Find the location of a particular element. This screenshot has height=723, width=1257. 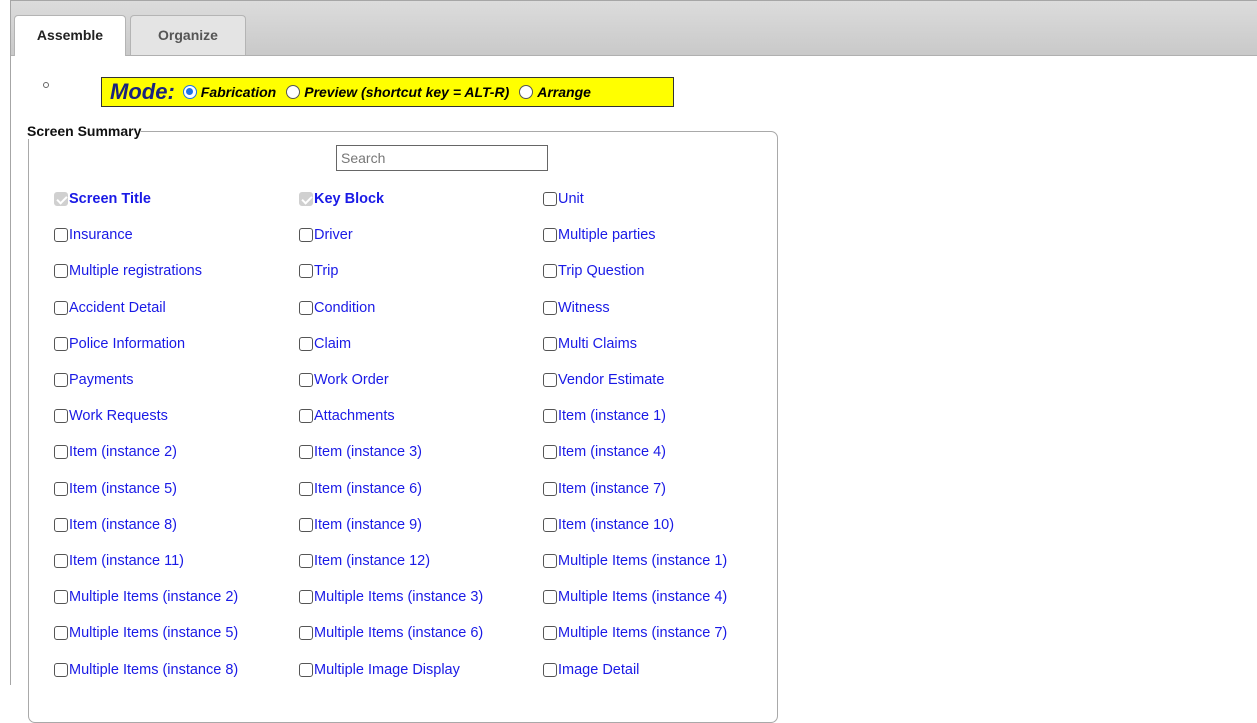

section-checkbox-item: Item (instance 4) is located at coordinates (604, 452).